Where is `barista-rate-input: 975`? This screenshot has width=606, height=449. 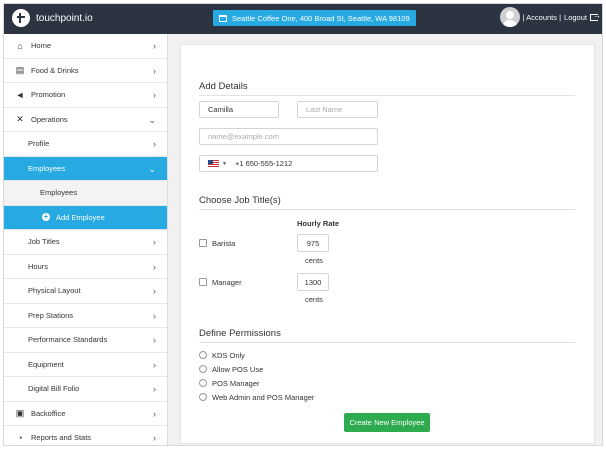
barista-rate-input: 975 is located at coordinates (313, 243).